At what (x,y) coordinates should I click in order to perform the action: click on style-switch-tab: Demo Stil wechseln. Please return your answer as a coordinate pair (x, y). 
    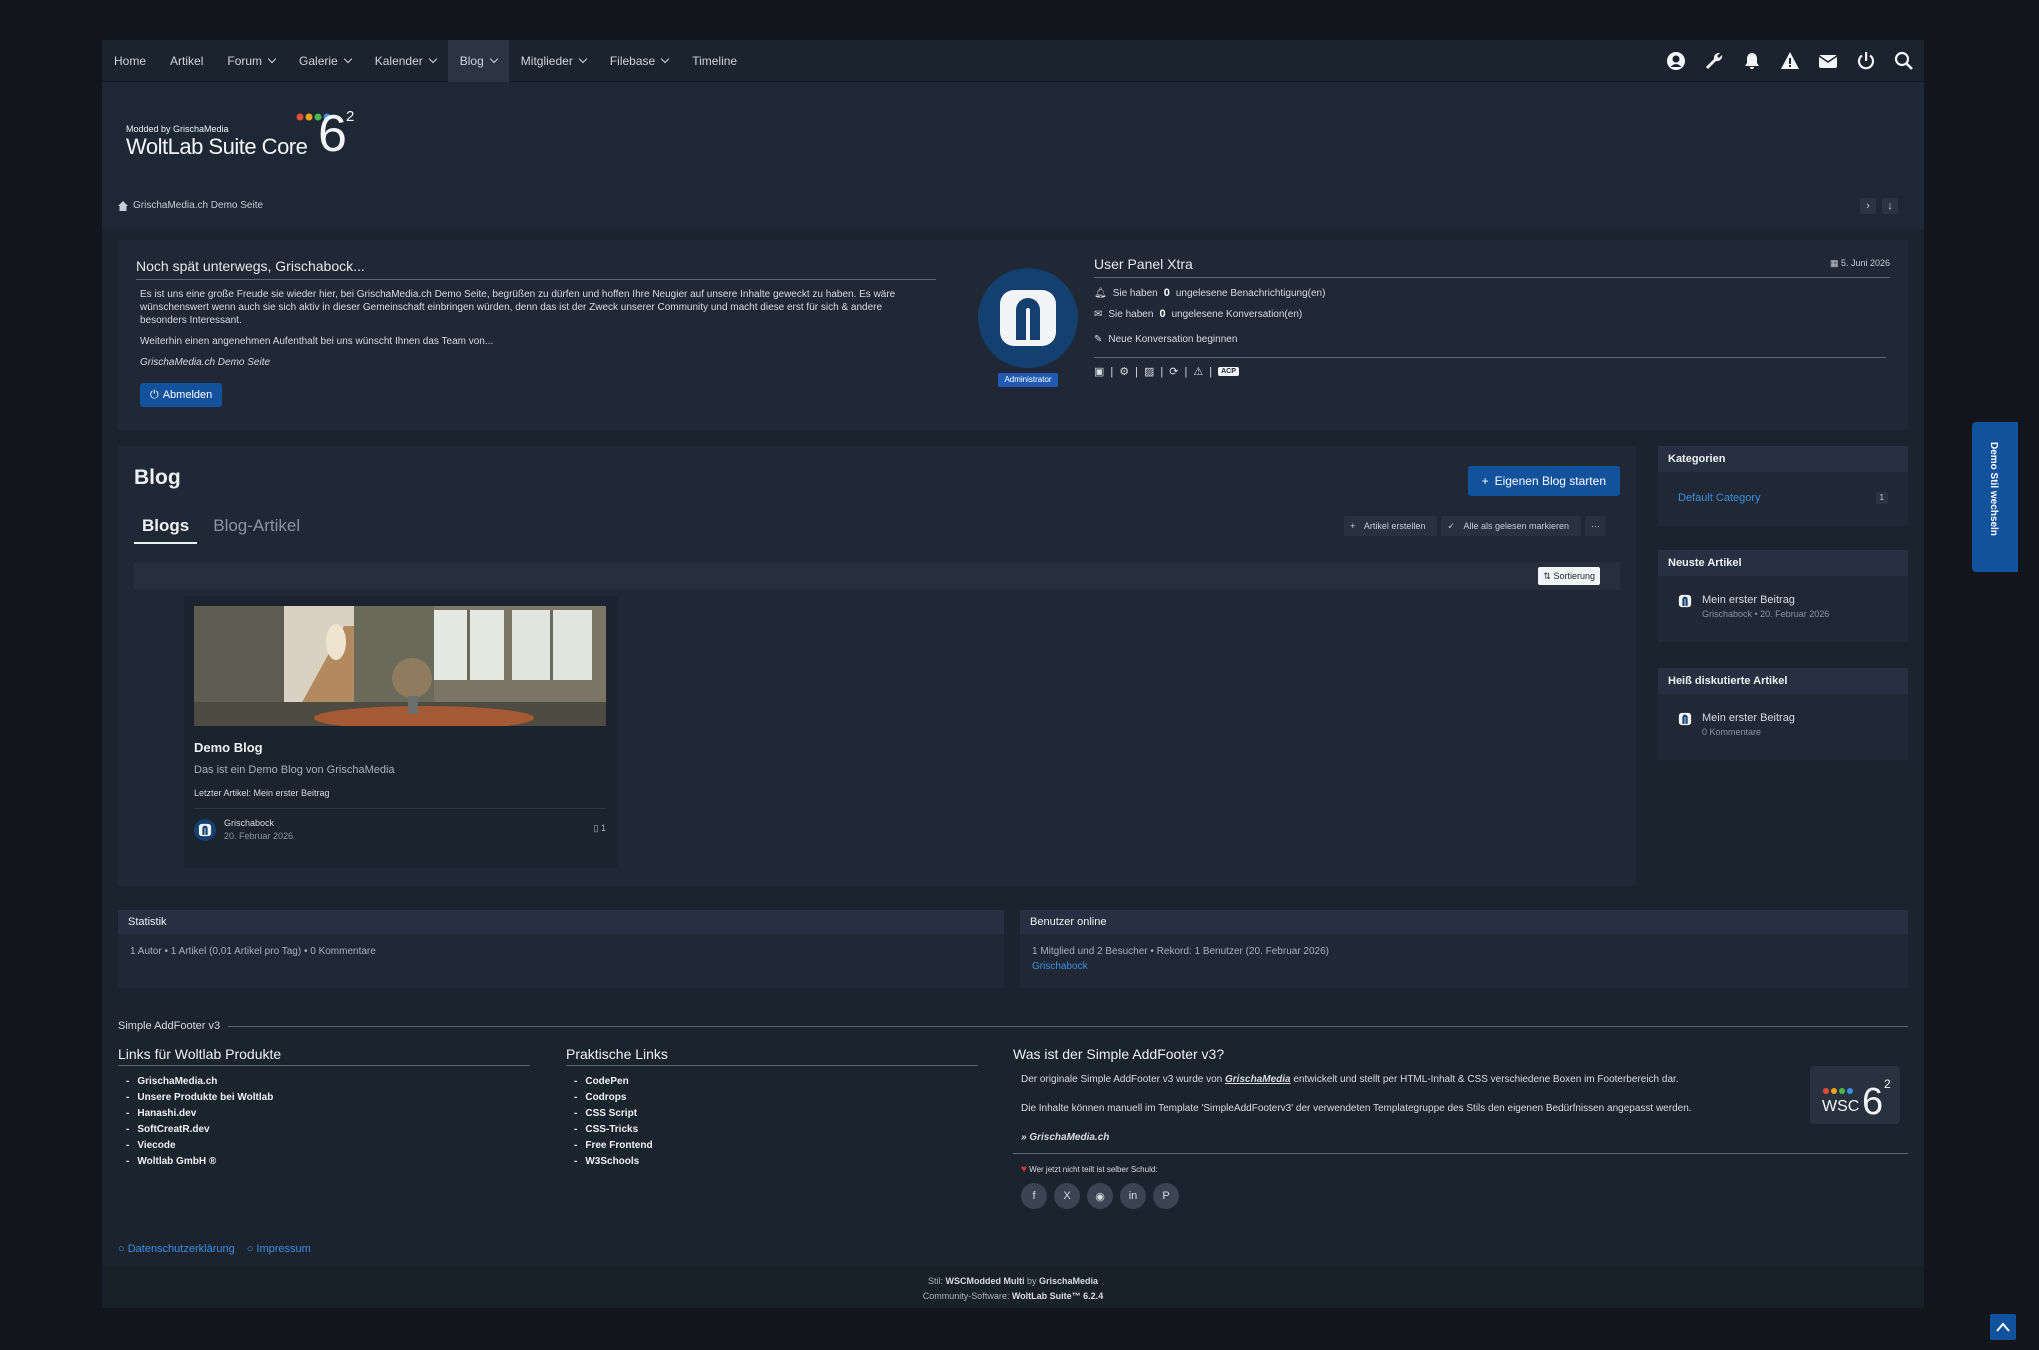
    Looking at the image, I should click on (1995, 497).